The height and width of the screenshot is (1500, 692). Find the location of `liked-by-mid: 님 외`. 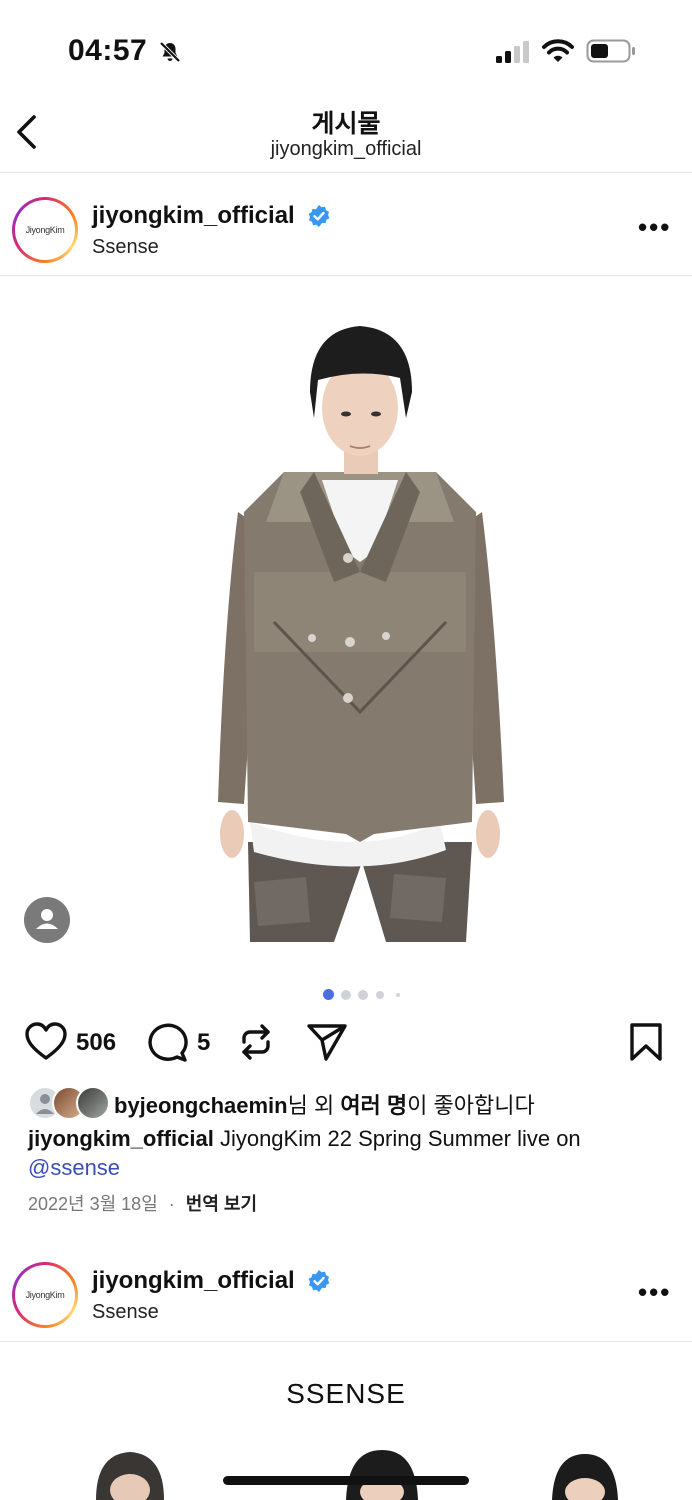

liked-by-mid: 님 외 is located at coordinates (314, 1105).